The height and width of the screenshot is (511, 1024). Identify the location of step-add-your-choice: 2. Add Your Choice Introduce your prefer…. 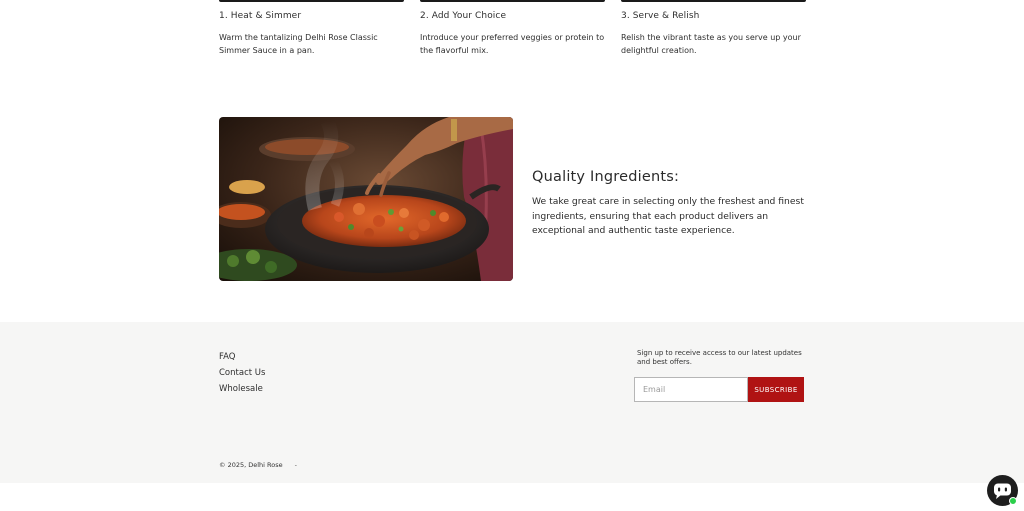
(512, 28).